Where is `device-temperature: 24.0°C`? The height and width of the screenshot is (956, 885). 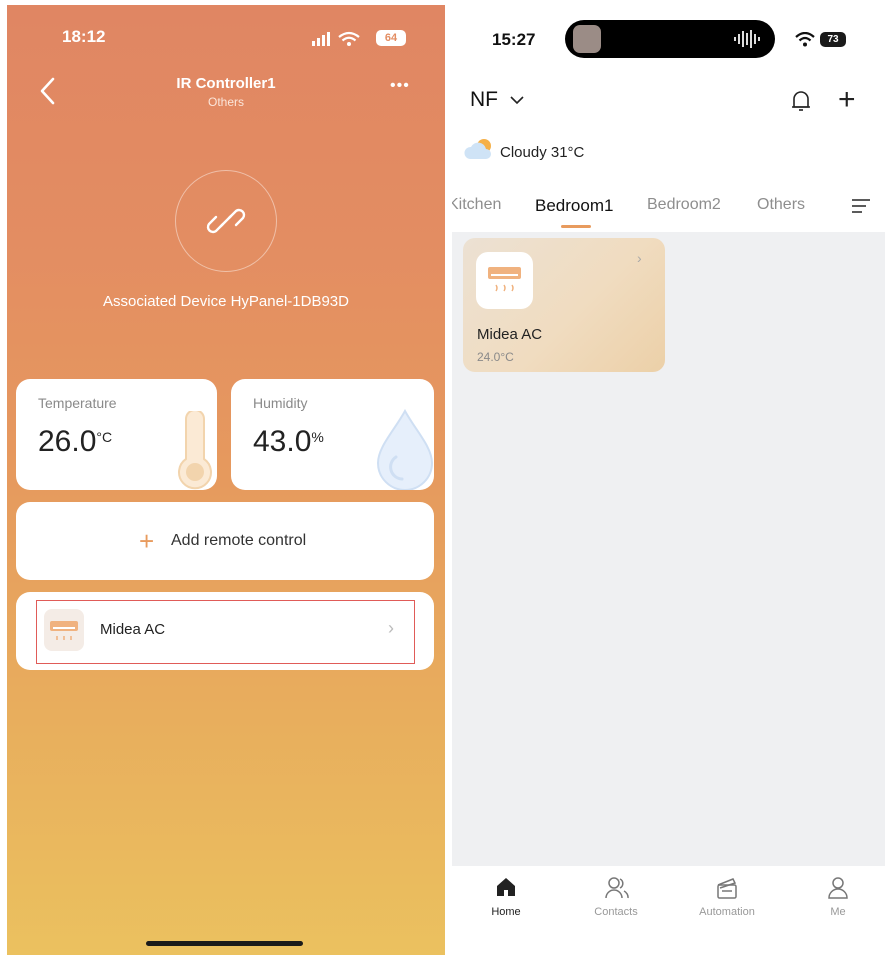
device-temperature: 24.0°C is located at coordinates (495, 357).